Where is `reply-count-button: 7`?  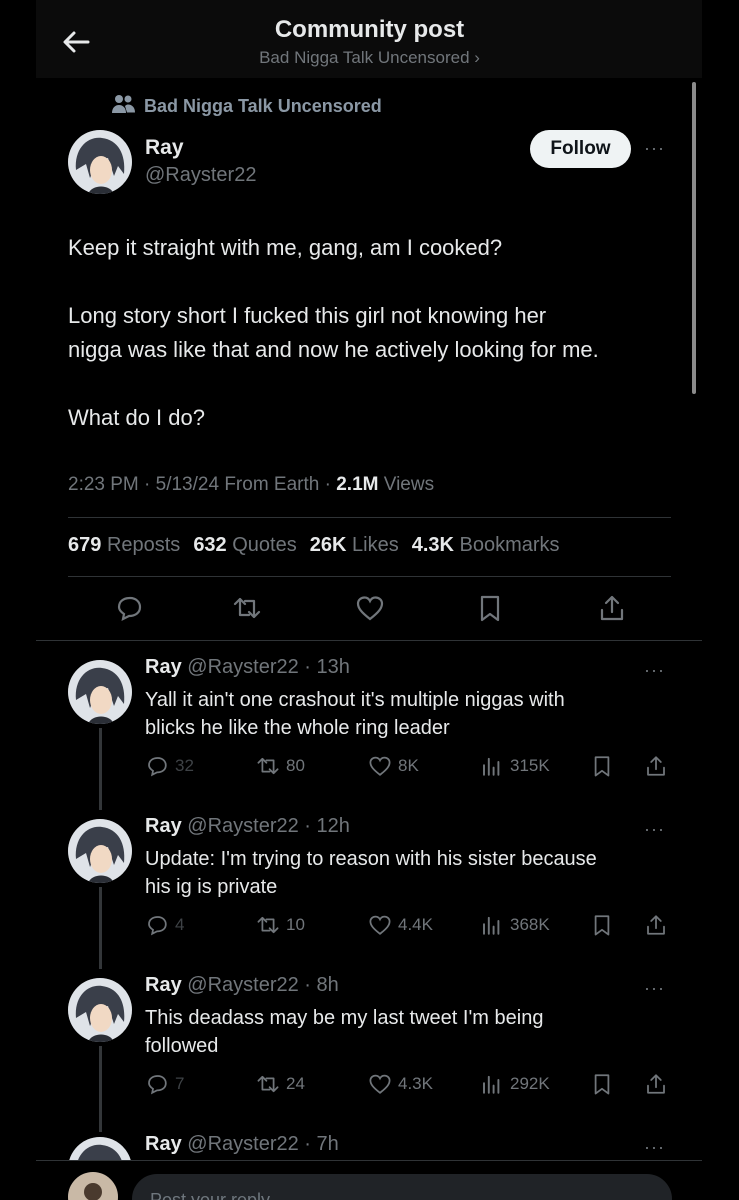
reply-count-button: 7 is located at coordinates (164, 1084).